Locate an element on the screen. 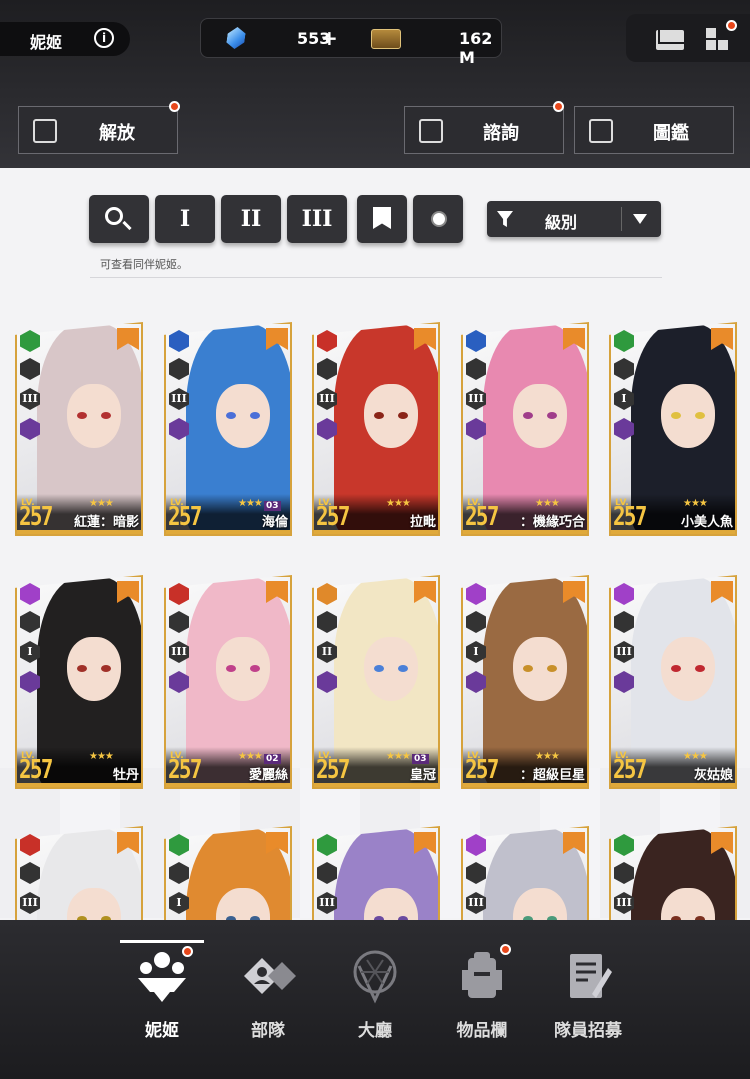  search-button is located at coordinates (119, 219).